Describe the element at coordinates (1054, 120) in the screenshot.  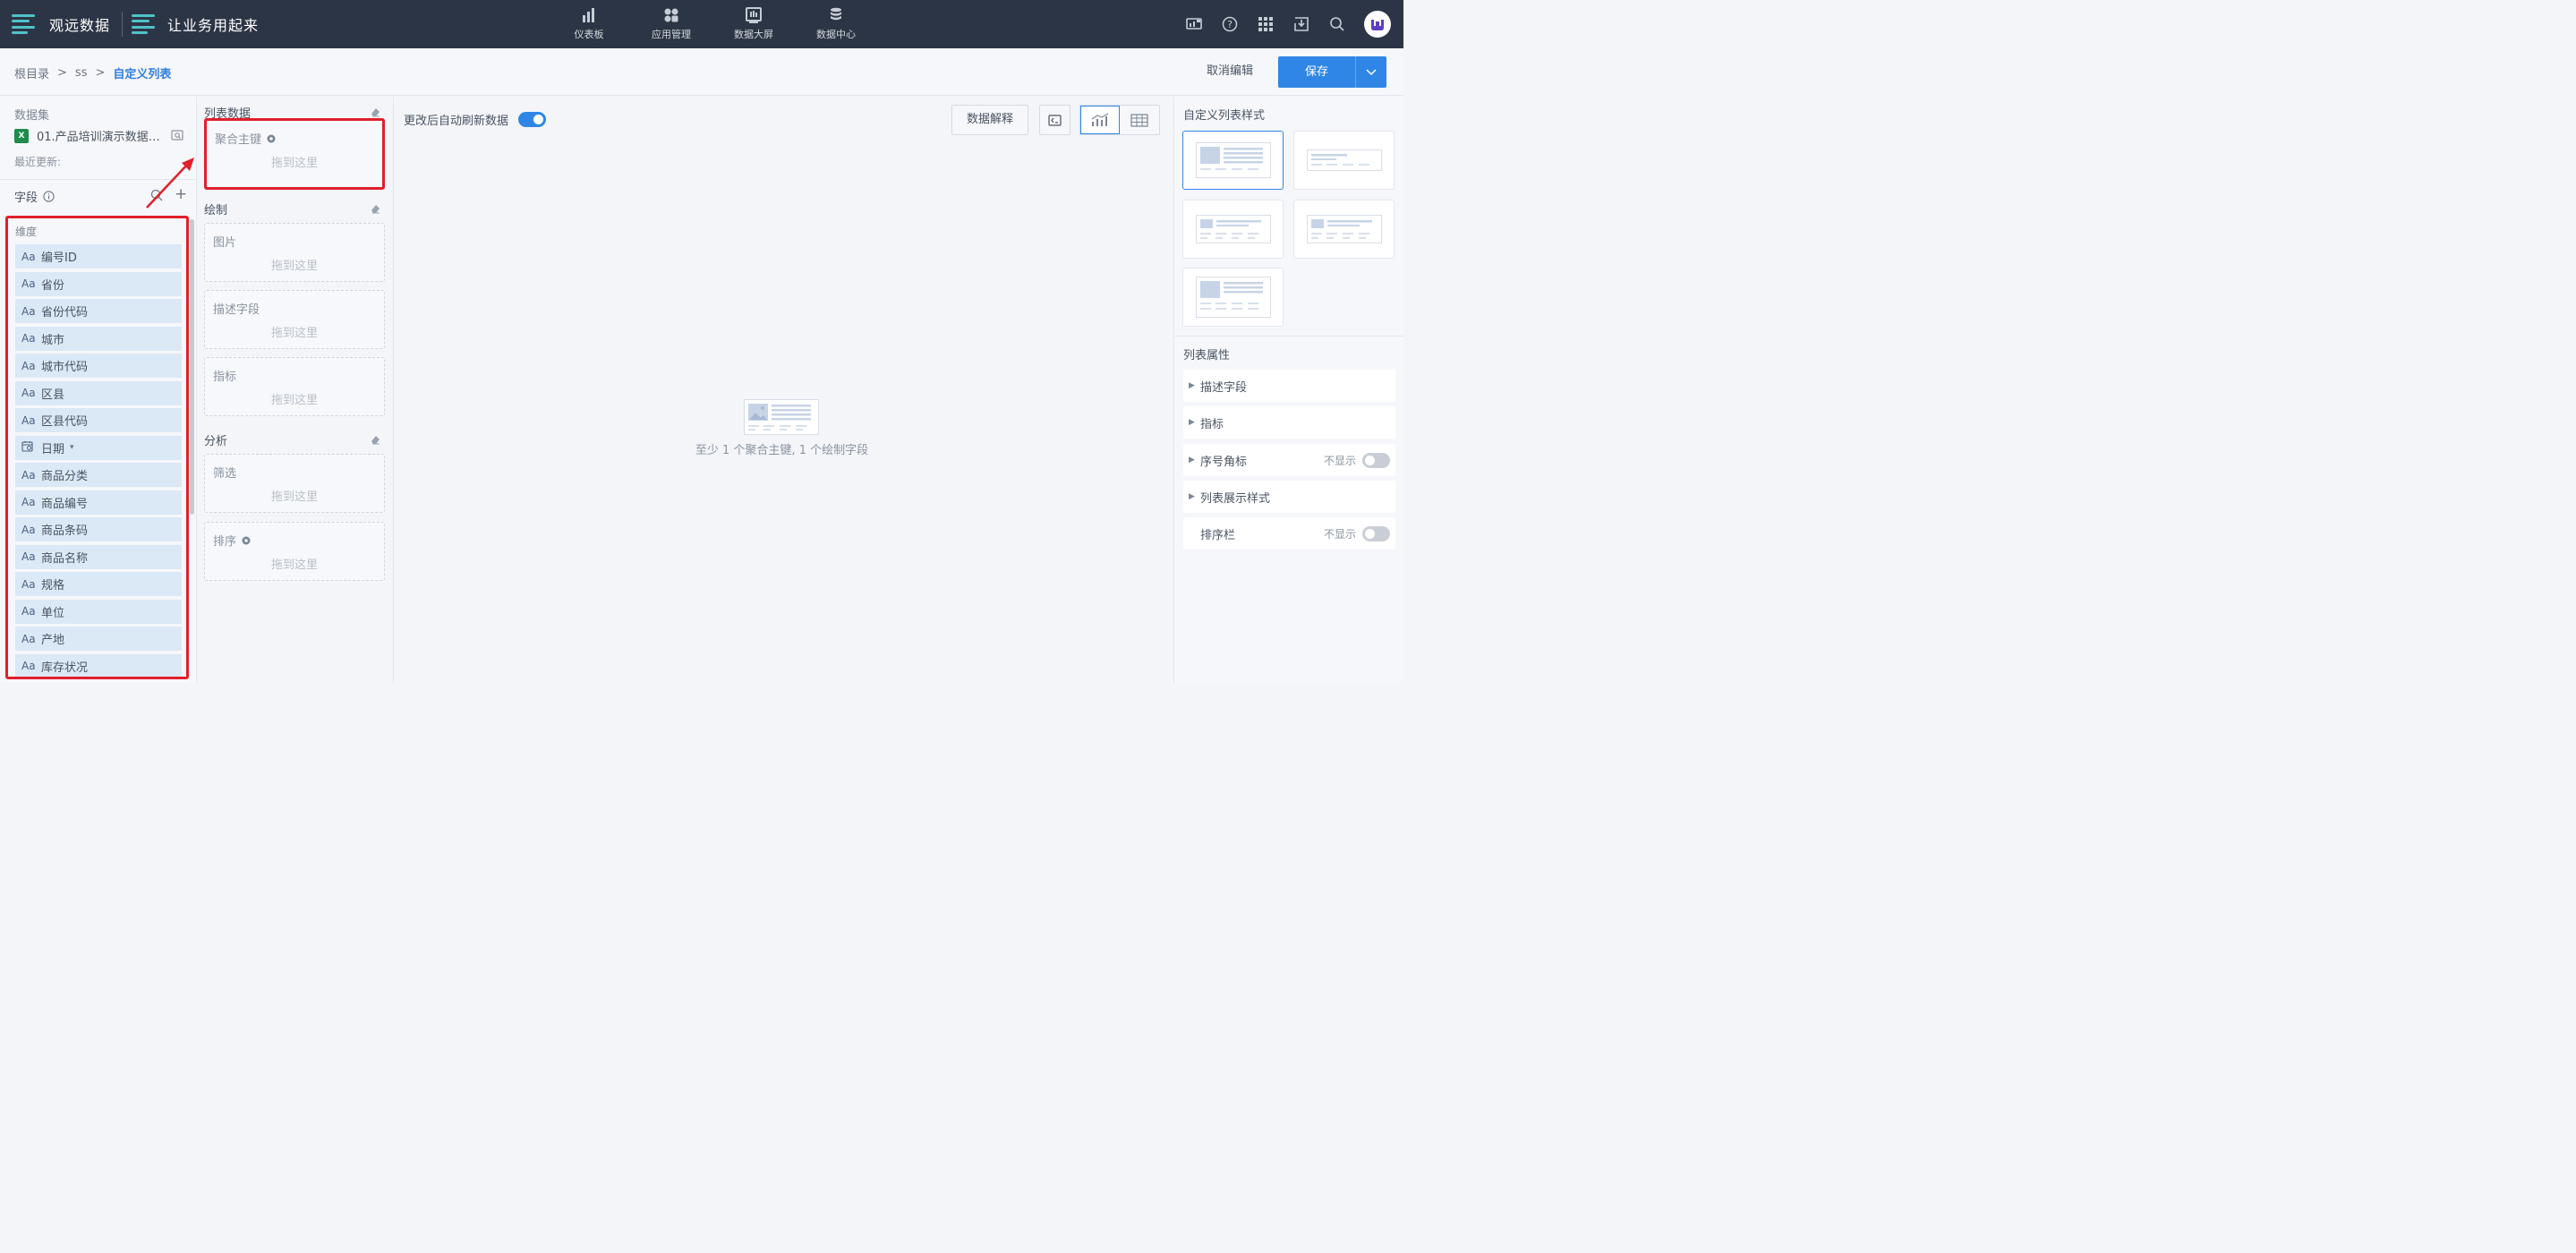
I see `code-view-button` at that location.